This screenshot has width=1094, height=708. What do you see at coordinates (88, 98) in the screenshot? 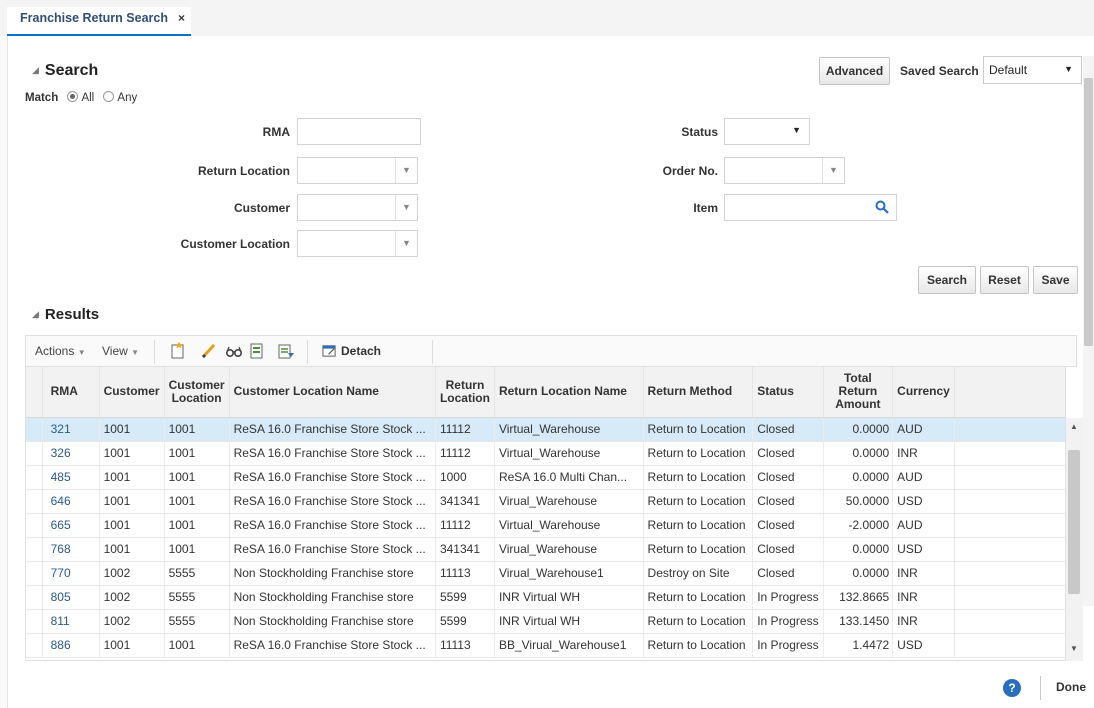
I see `match-all-label: All` at bounding box center [88, 98].